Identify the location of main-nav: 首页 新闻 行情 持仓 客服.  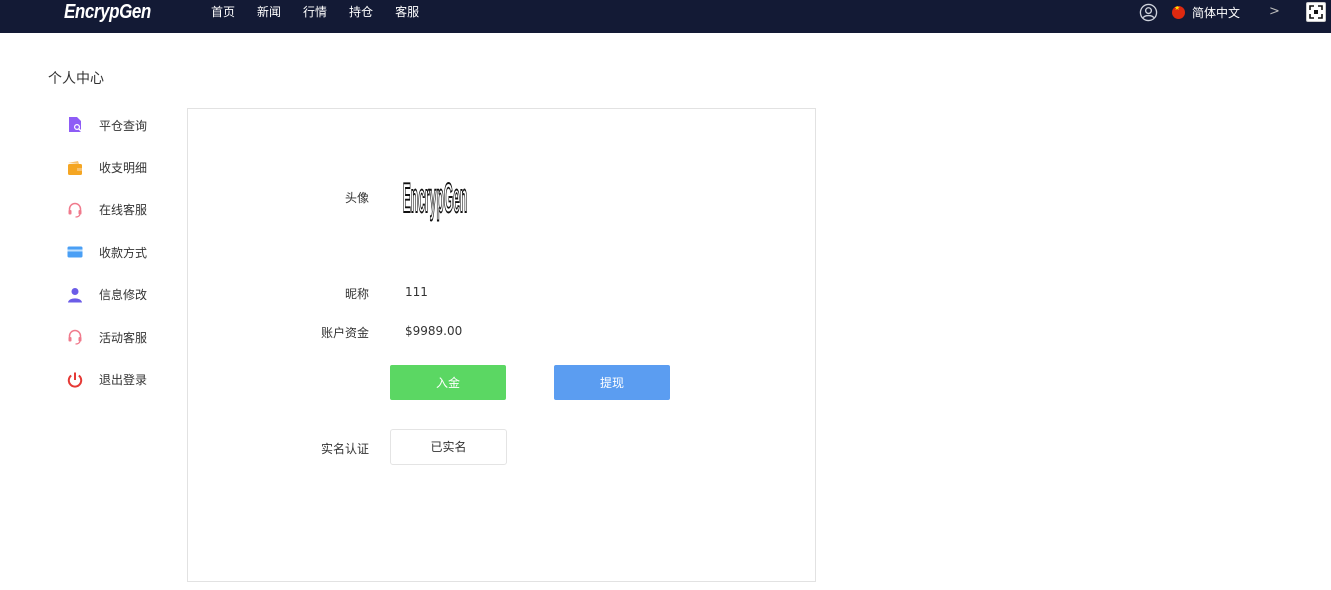
(326, 12).